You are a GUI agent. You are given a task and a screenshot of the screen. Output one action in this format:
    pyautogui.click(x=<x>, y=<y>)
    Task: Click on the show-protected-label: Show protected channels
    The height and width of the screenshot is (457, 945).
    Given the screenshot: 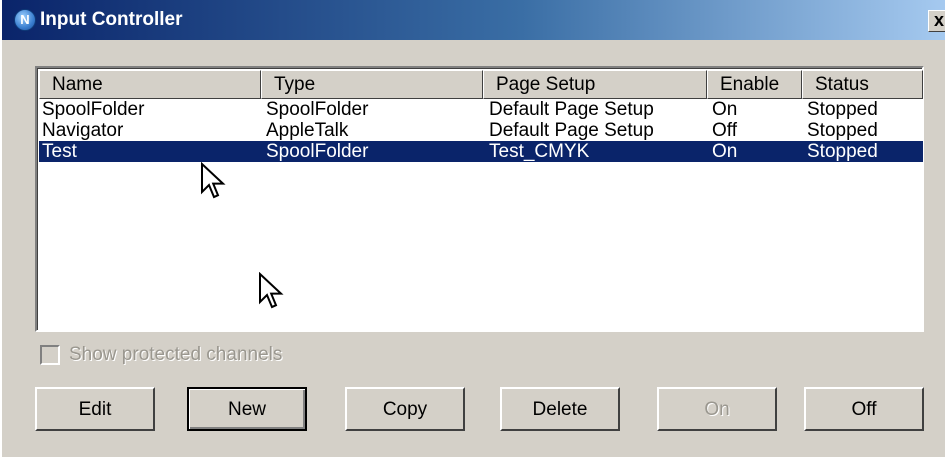 What is the action you would take?
    pyautogui.click(x=176, y=354)
    